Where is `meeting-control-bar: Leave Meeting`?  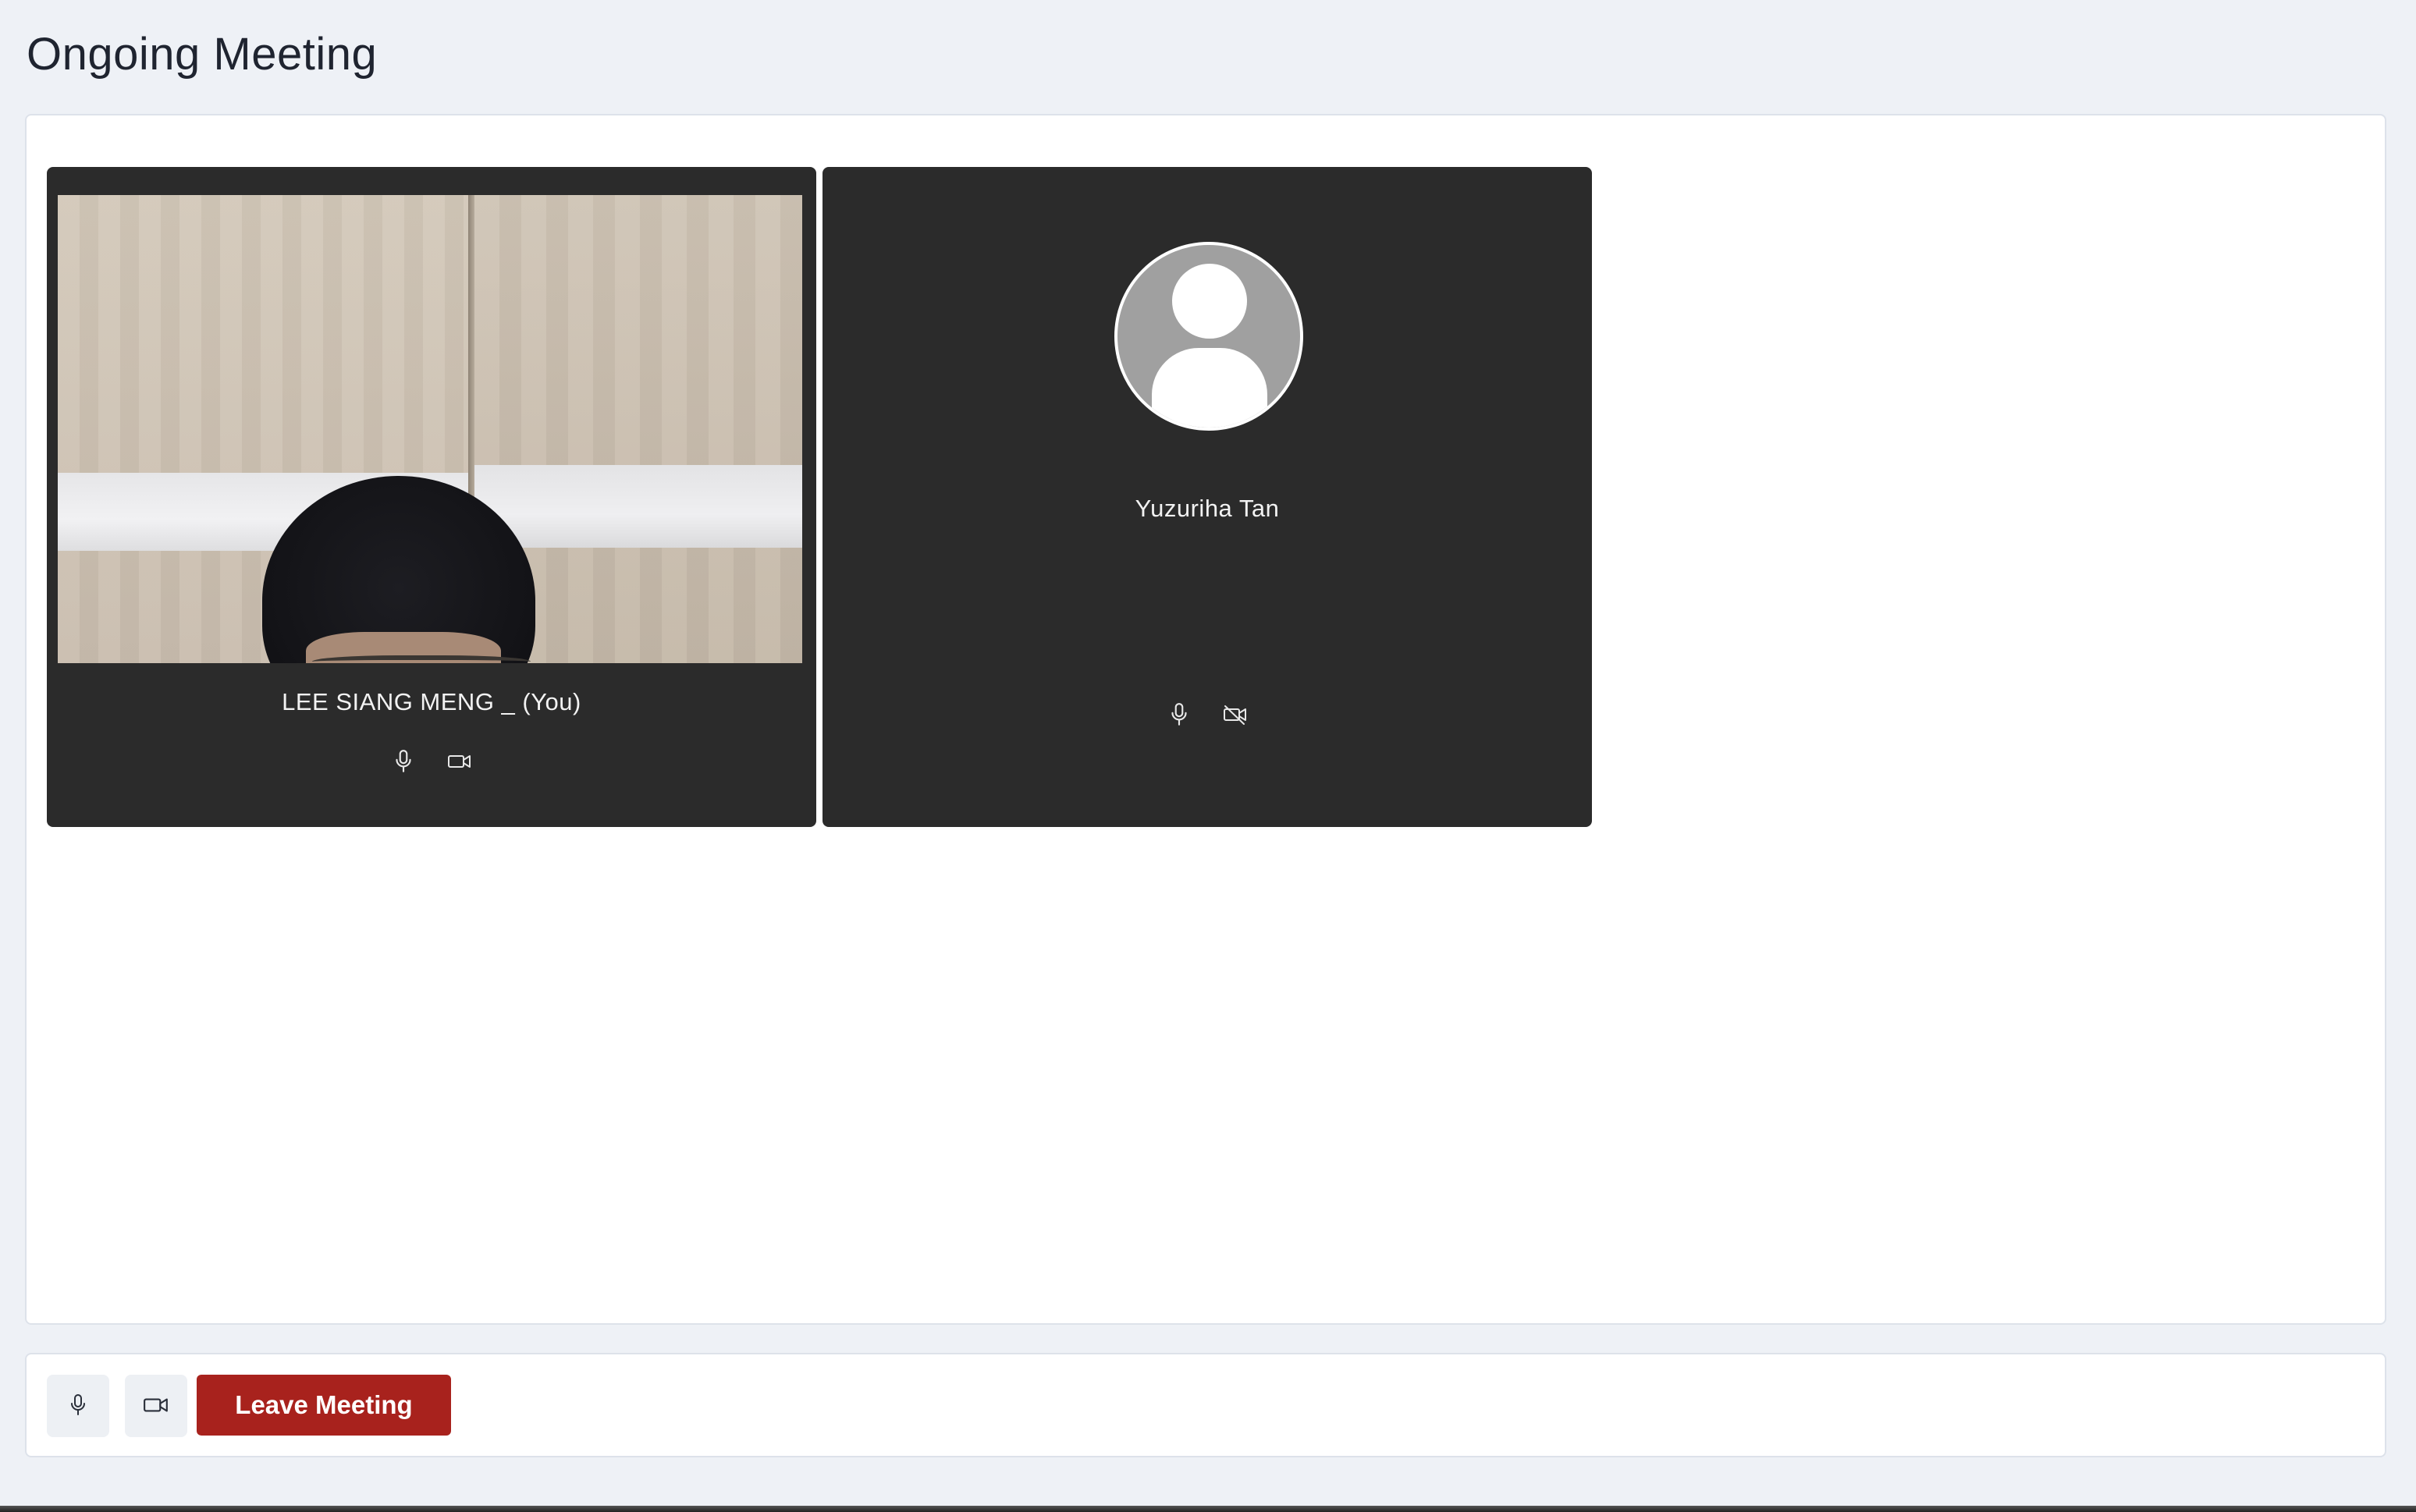
meeting-control-bar: Leave Meeting is located at coordinates (1205, 1405).